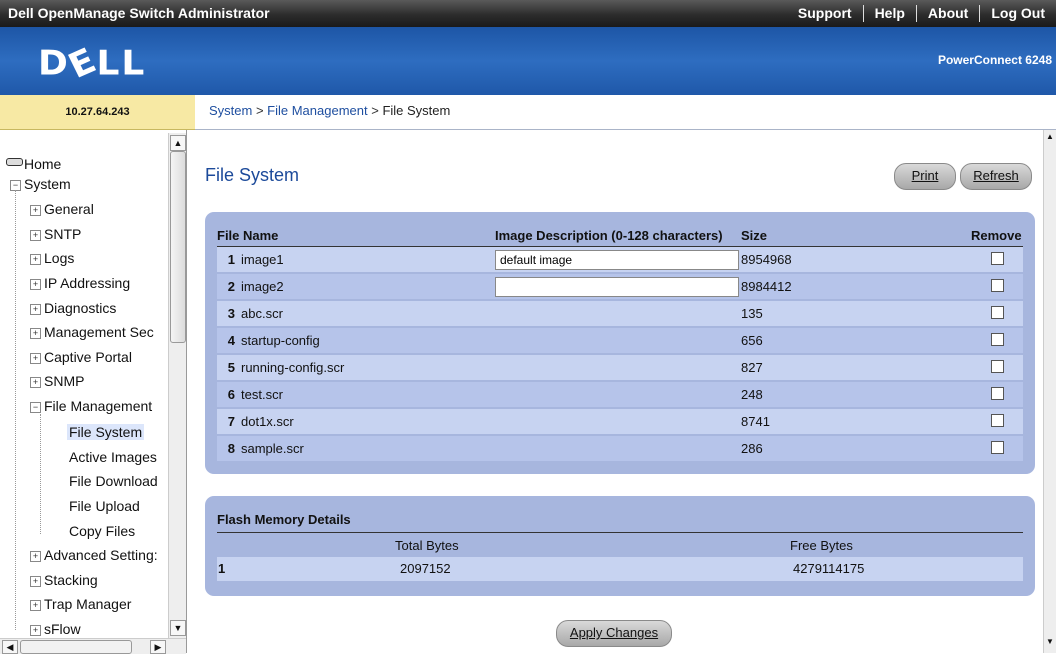 The height and width of the screenshot is (654, 1056). What do you see at coordinates (284, 519) in the screenshot?
I see `flash-memory-title: Flash Memory Details` at bounding box center [284, 519].